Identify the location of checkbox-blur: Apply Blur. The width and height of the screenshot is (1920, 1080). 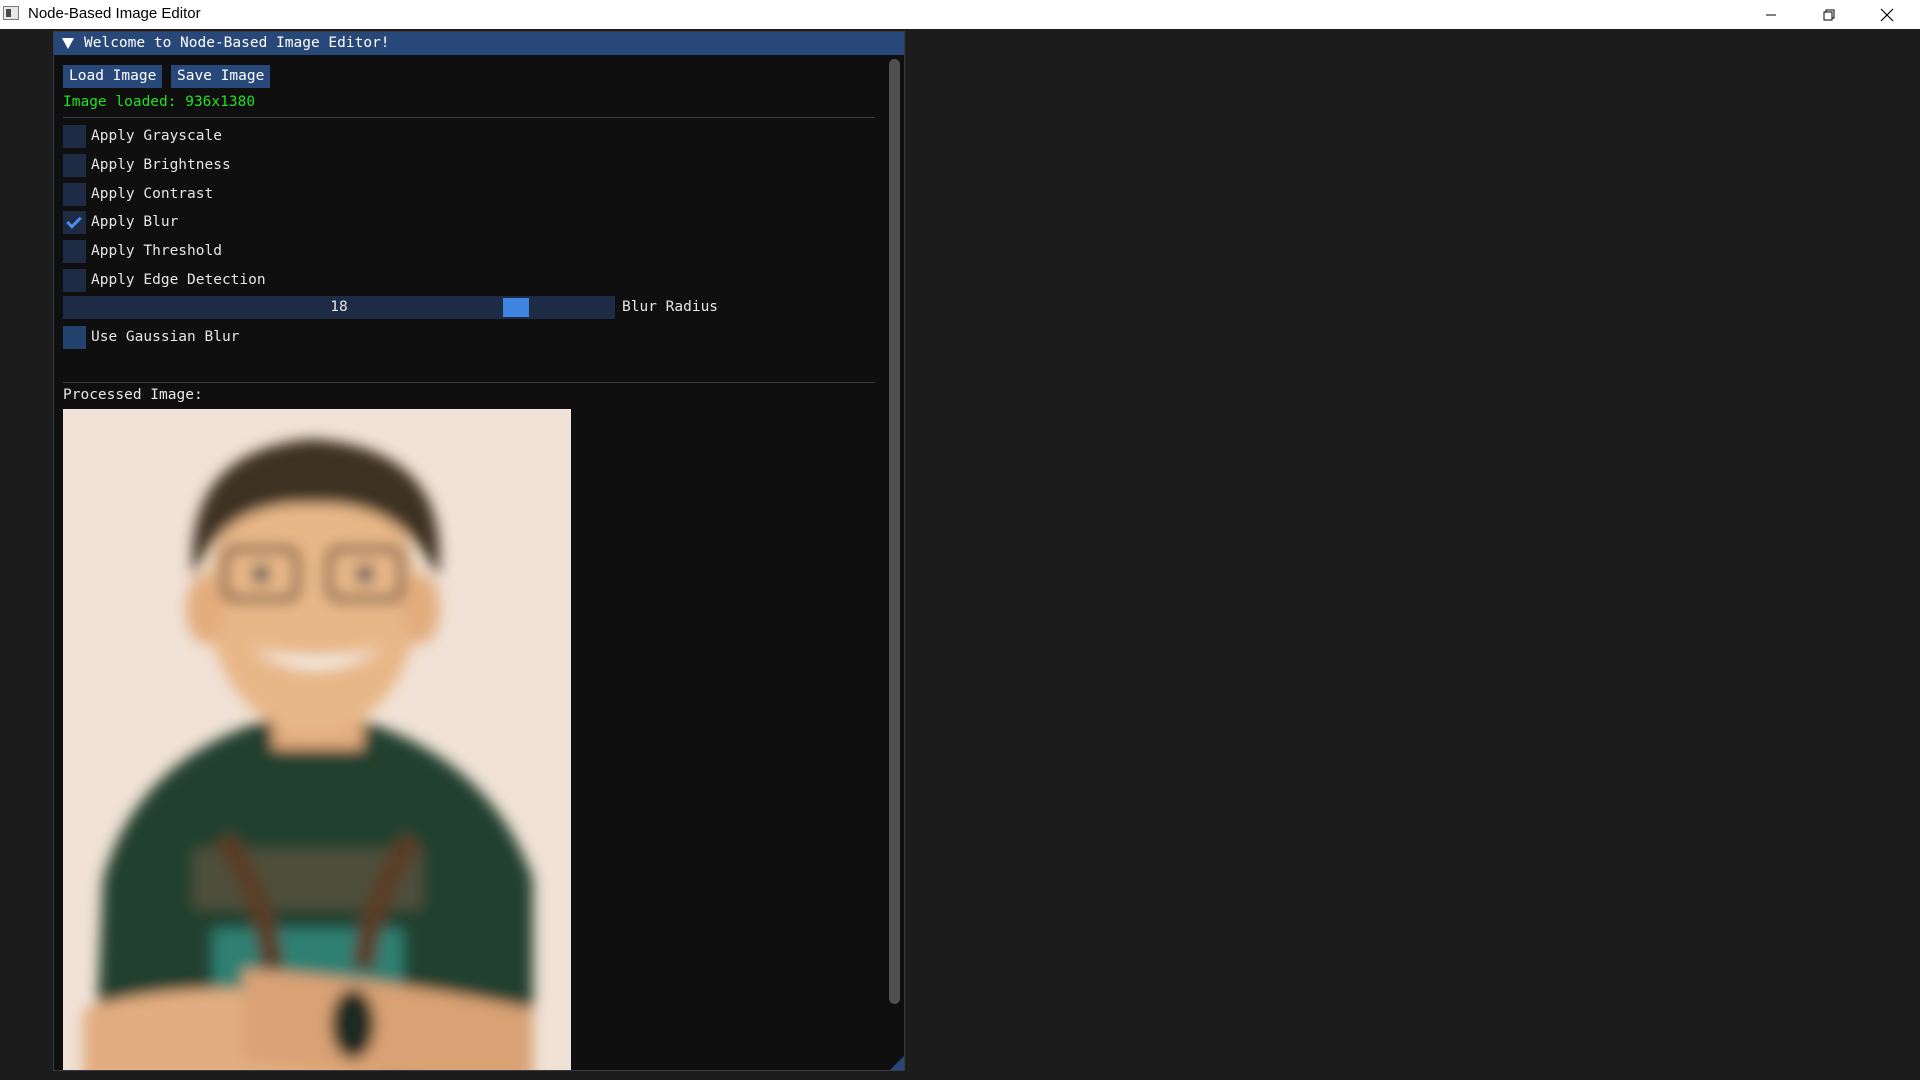
(120, 222).